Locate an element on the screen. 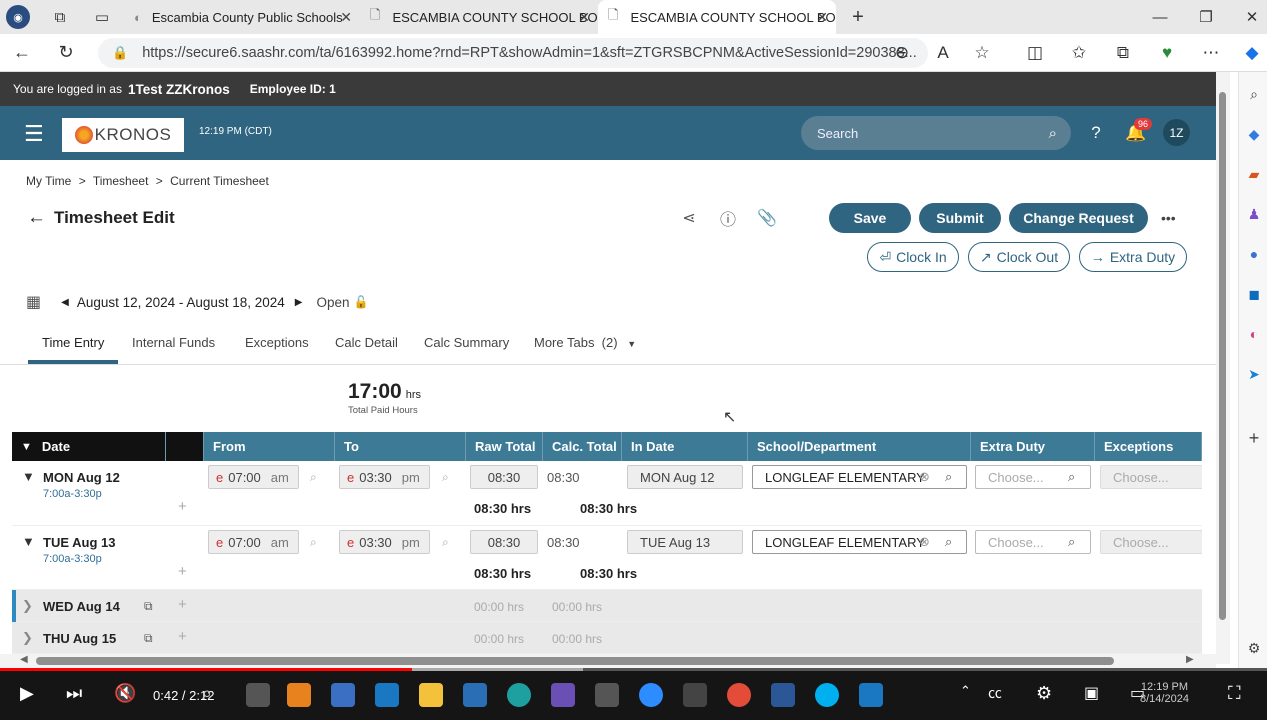  mute-icon: 🔇 is located at coordinates (125, 693).